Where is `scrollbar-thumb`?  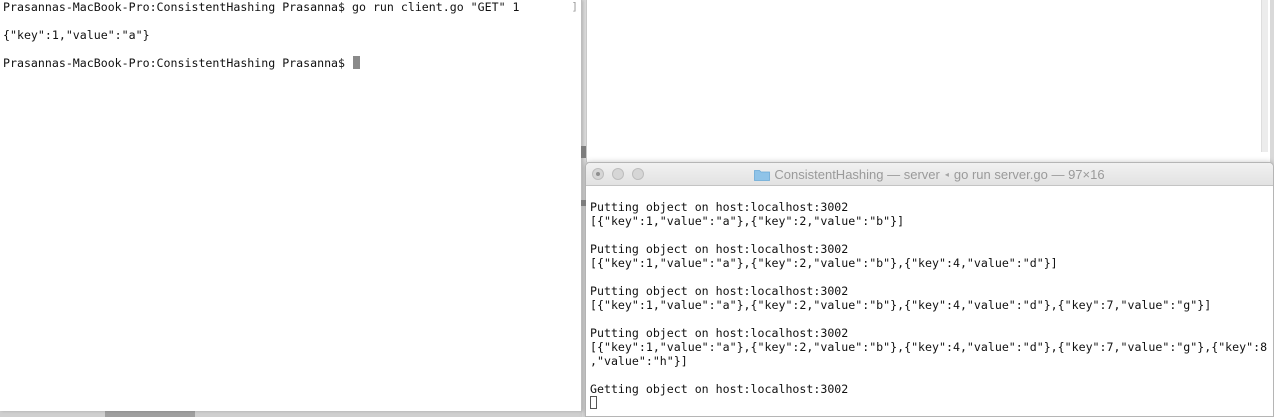 scrollbar-thumb is located at coordinates (150, 414).